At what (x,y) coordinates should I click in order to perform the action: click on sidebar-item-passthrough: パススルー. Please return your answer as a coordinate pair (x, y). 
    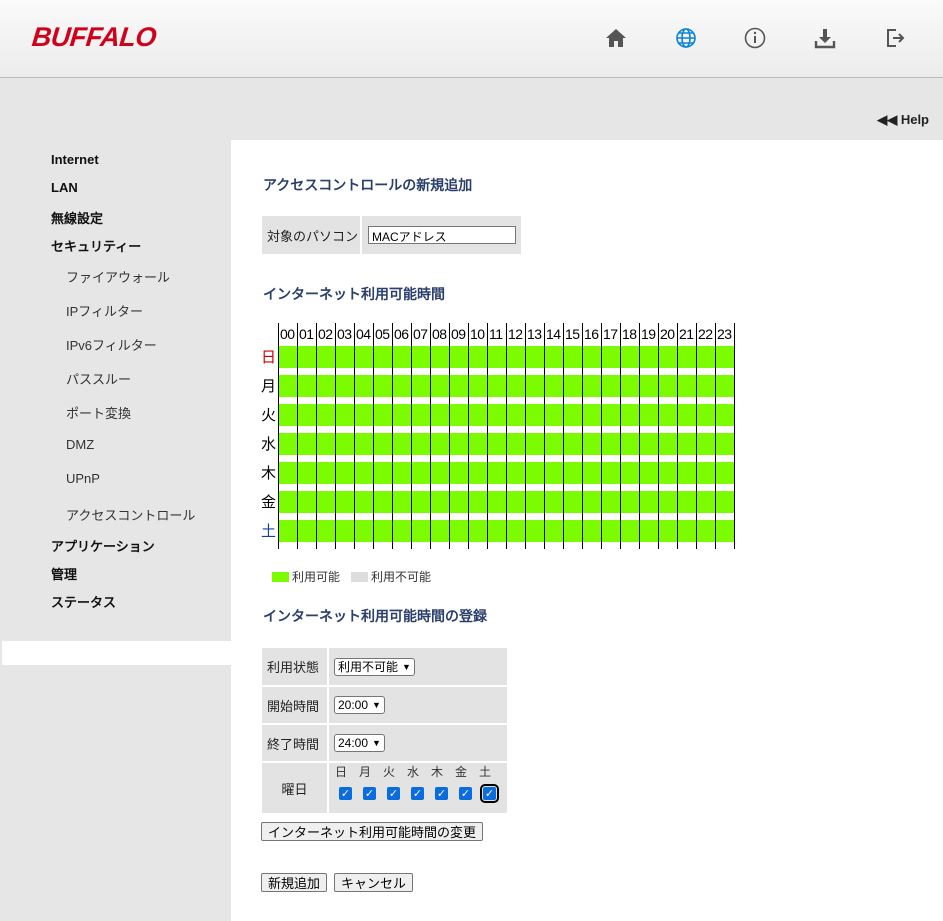
    Looking at the image, I should click on (98, 378).